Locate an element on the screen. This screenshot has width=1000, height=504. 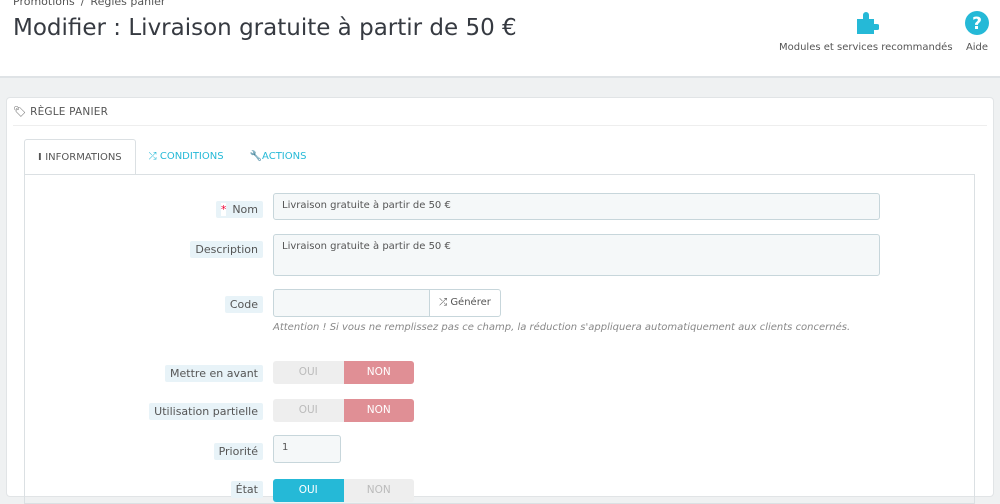
tab-informations: i Informations is located at coordinates (80, 157).